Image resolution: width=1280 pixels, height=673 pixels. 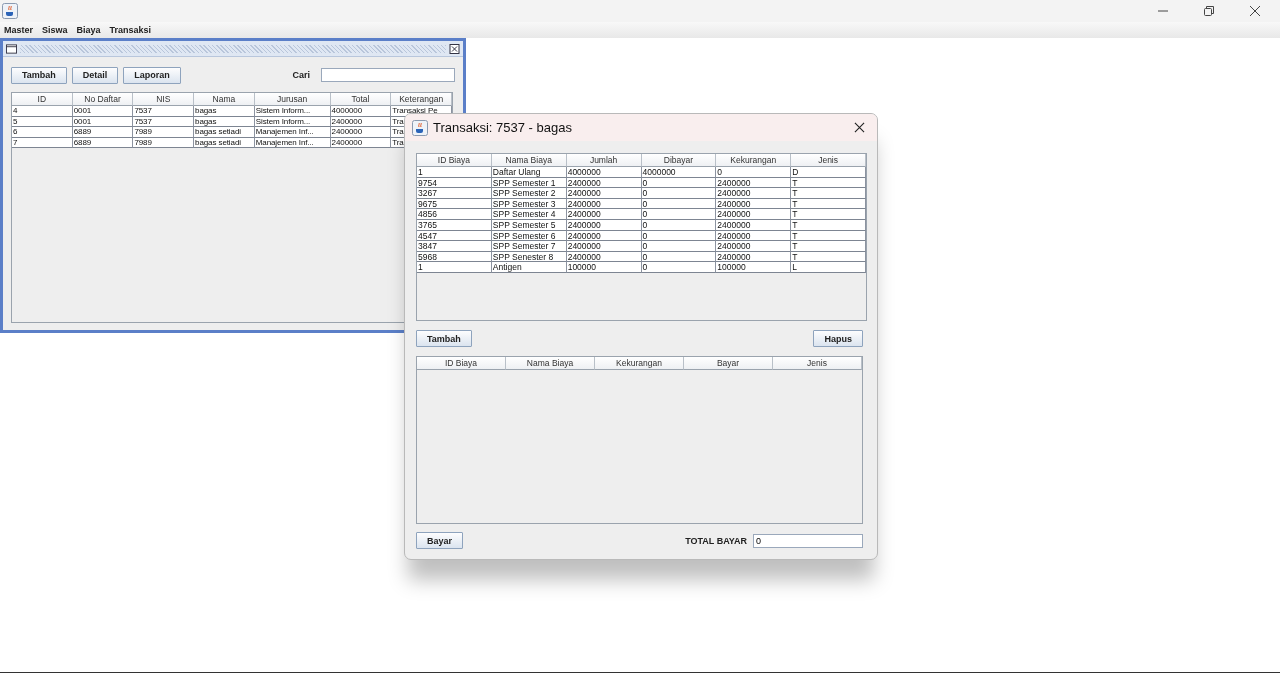 I want to click on total-field: 0, so click(x=808, y=540).